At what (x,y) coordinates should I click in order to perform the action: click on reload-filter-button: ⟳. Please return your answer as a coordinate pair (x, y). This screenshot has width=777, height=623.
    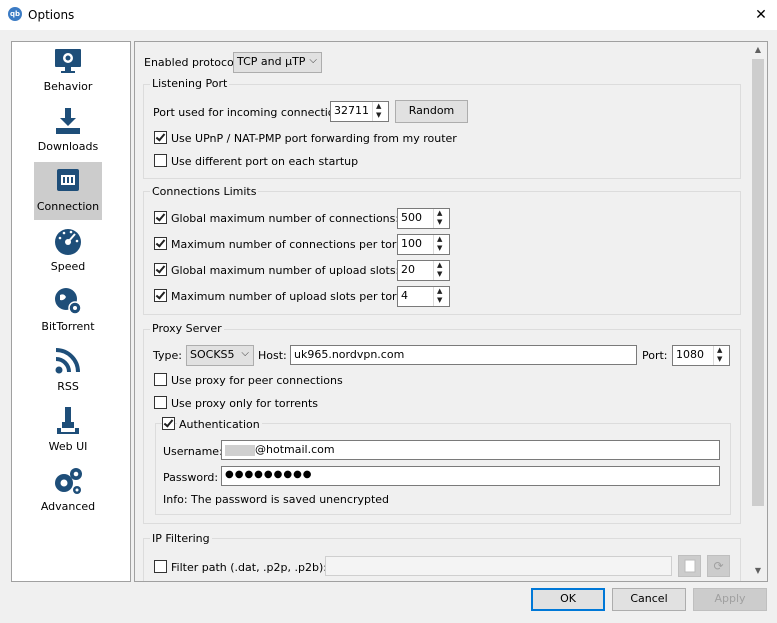
    Looking at the image, I should click on (718, 566).